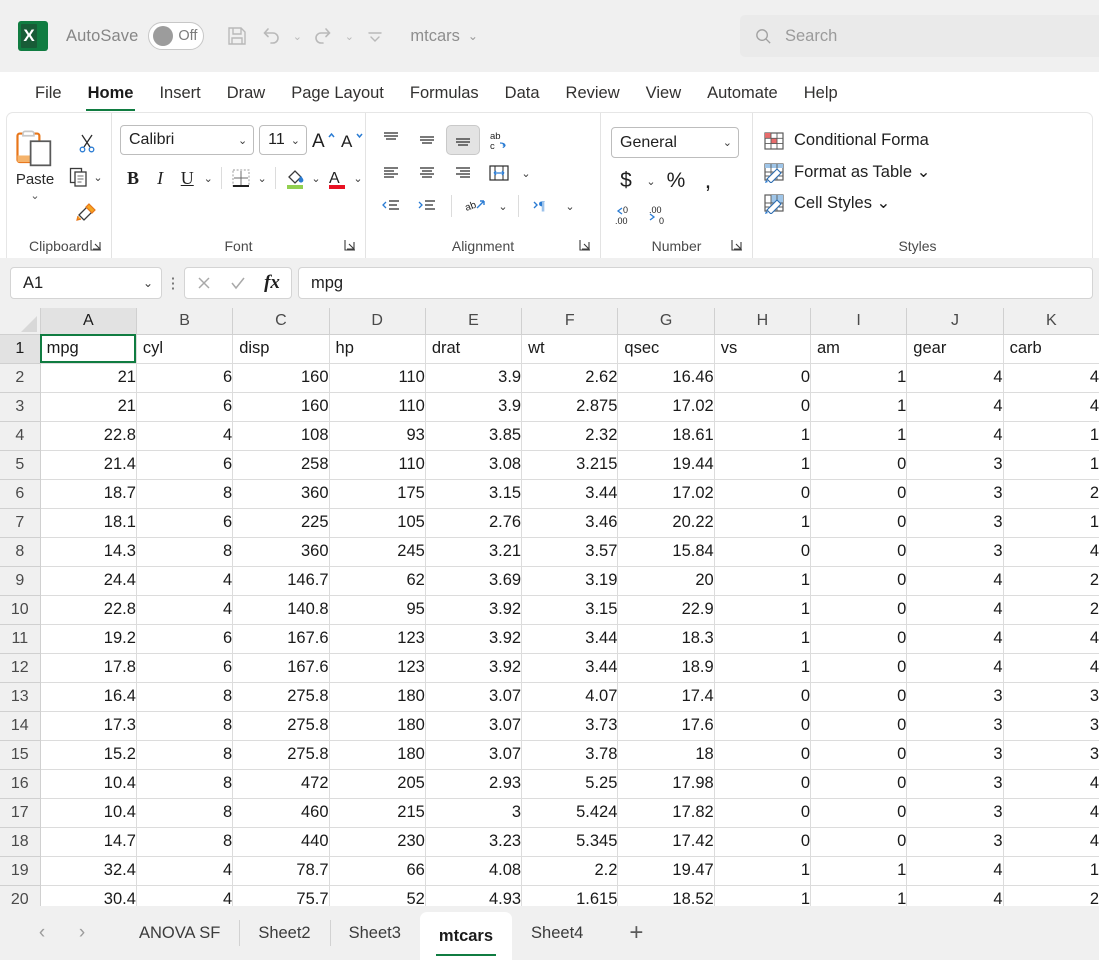  Describe the element at coordinates (763, 349) in the screenshot. I see `cell-H1: vs` at that location.